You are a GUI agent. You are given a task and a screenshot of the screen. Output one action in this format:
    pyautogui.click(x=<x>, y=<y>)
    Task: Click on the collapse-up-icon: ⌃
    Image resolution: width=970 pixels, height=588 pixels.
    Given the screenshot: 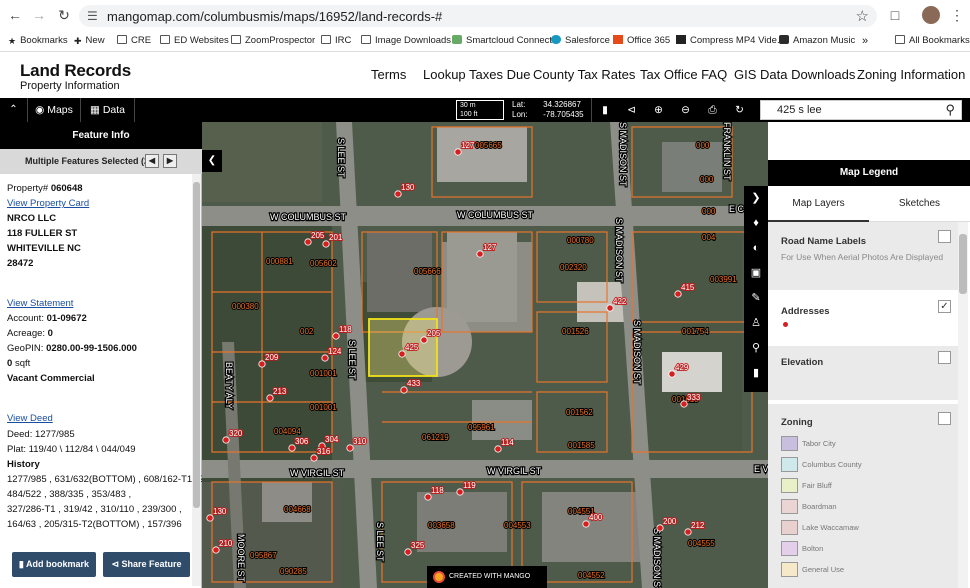 What is the action you would take?
    pyautogui.click(x=13, y=110)
    